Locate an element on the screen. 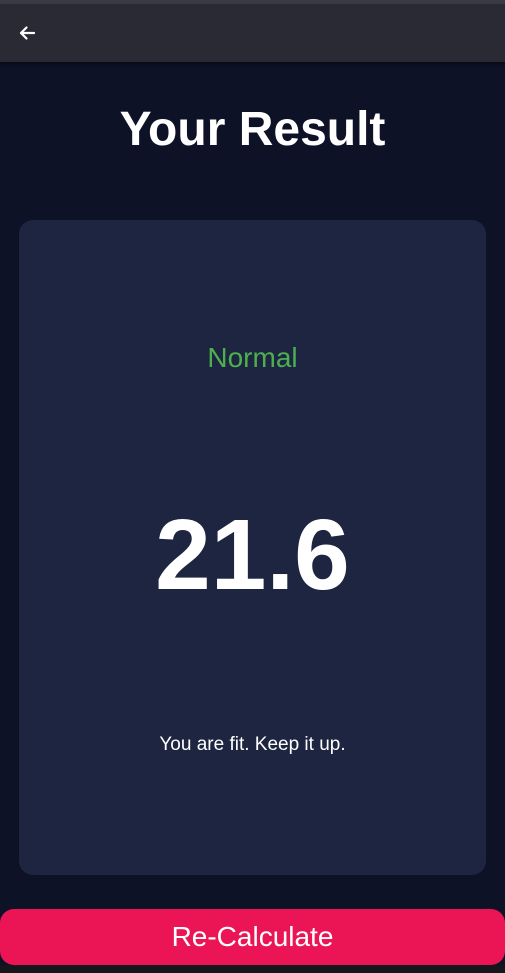  result-message: You are fit. Keep it up. is located at coordinates (252, 744).